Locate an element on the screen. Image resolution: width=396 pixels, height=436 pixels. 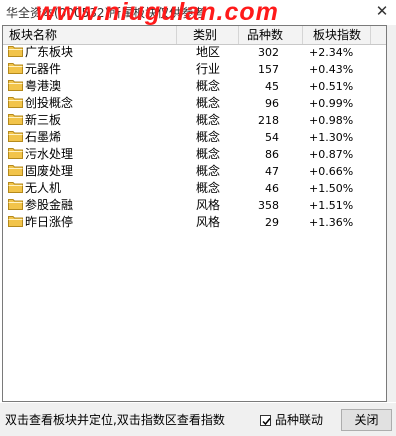
sector-name-cell: 创投概念 is located at coordinates (40, 103).